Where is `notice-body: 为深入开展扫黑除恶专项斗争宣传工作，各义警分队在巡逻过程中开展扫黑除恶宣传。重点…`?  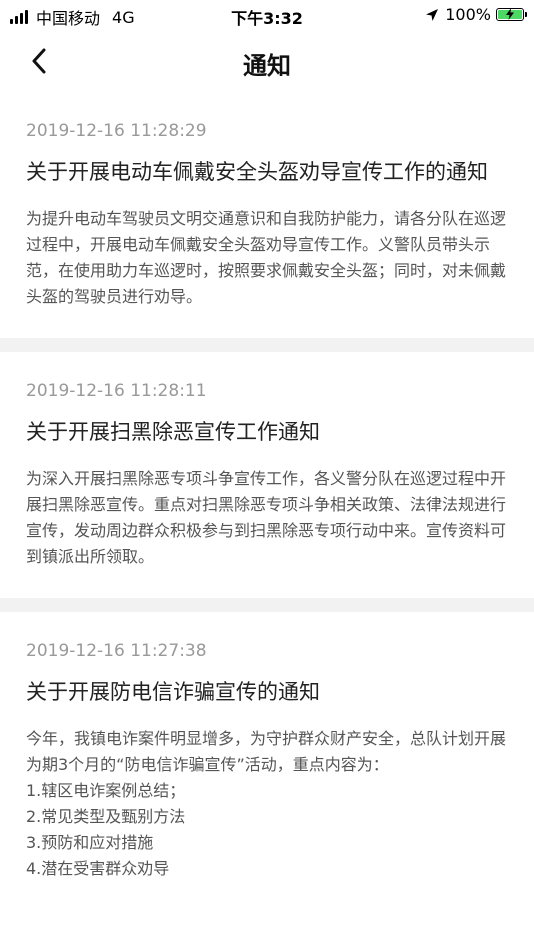
notice-body: 为深入开展扫黑除恶专项斗争宣传工作，各义警分队在巡逻过程中开展扫黑除恶宣传。重点… is located at coordinates (266, 517).